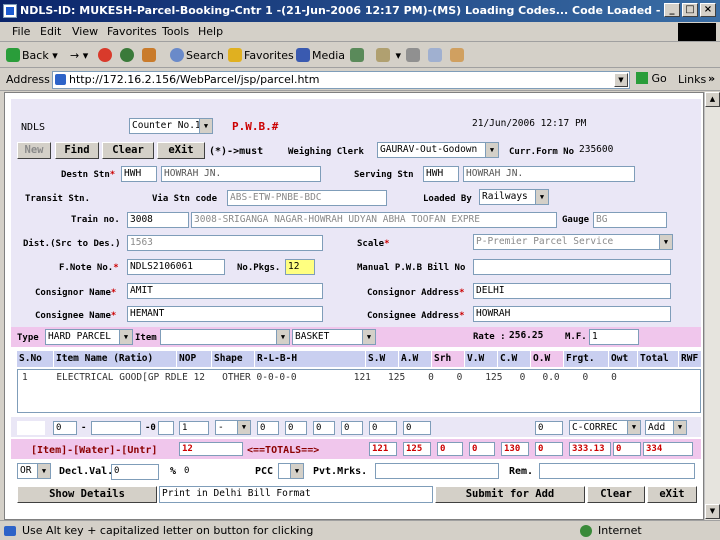 This screenshot has height=540, width=720. I want to click on mail-button: ▾, so click(388, 55).